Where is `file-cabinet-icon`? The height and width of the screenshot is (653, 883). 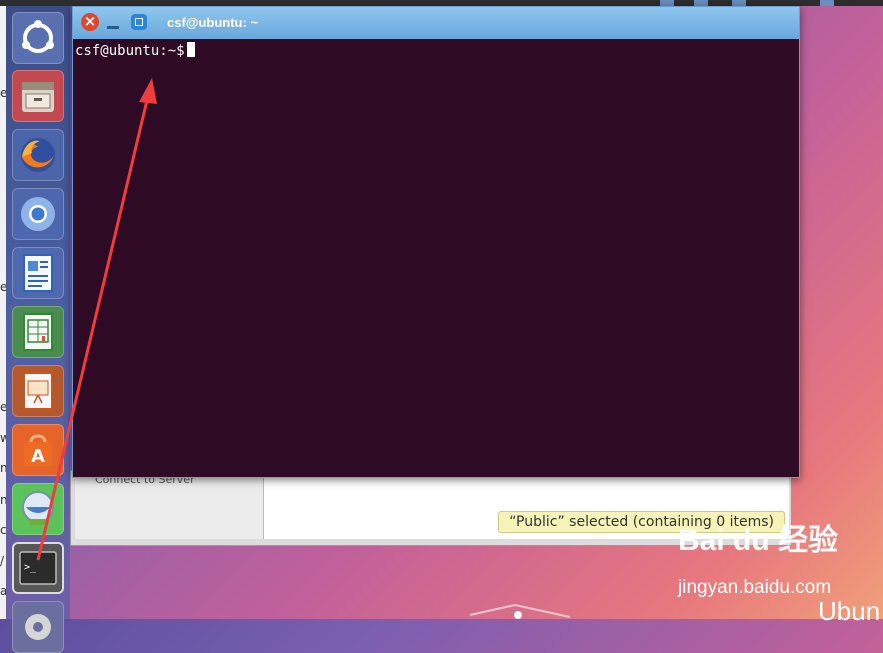 file-cabinet-icon is located at coordinates (38, 97).